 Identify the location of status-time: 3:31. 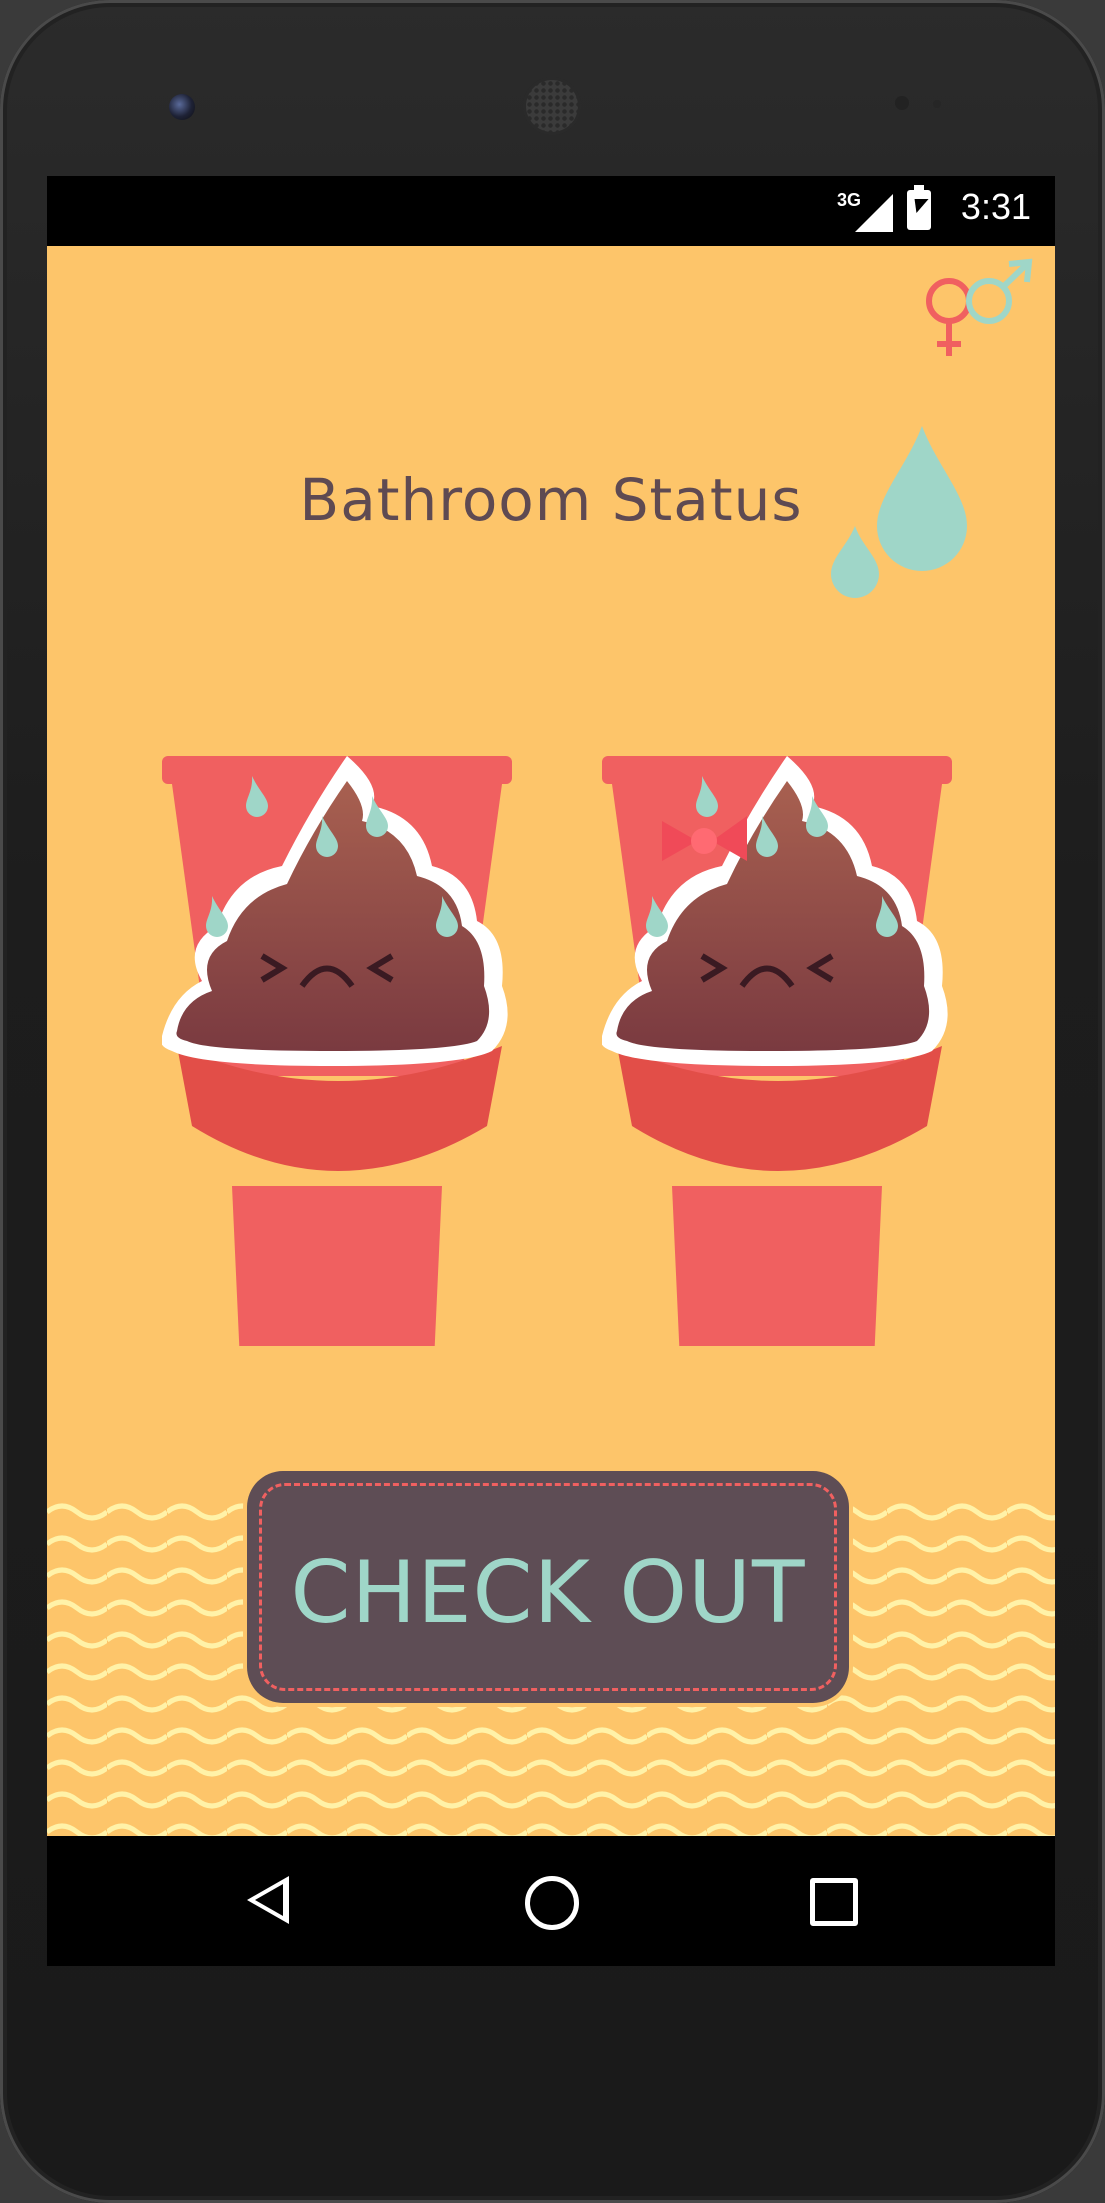
(995, 206).